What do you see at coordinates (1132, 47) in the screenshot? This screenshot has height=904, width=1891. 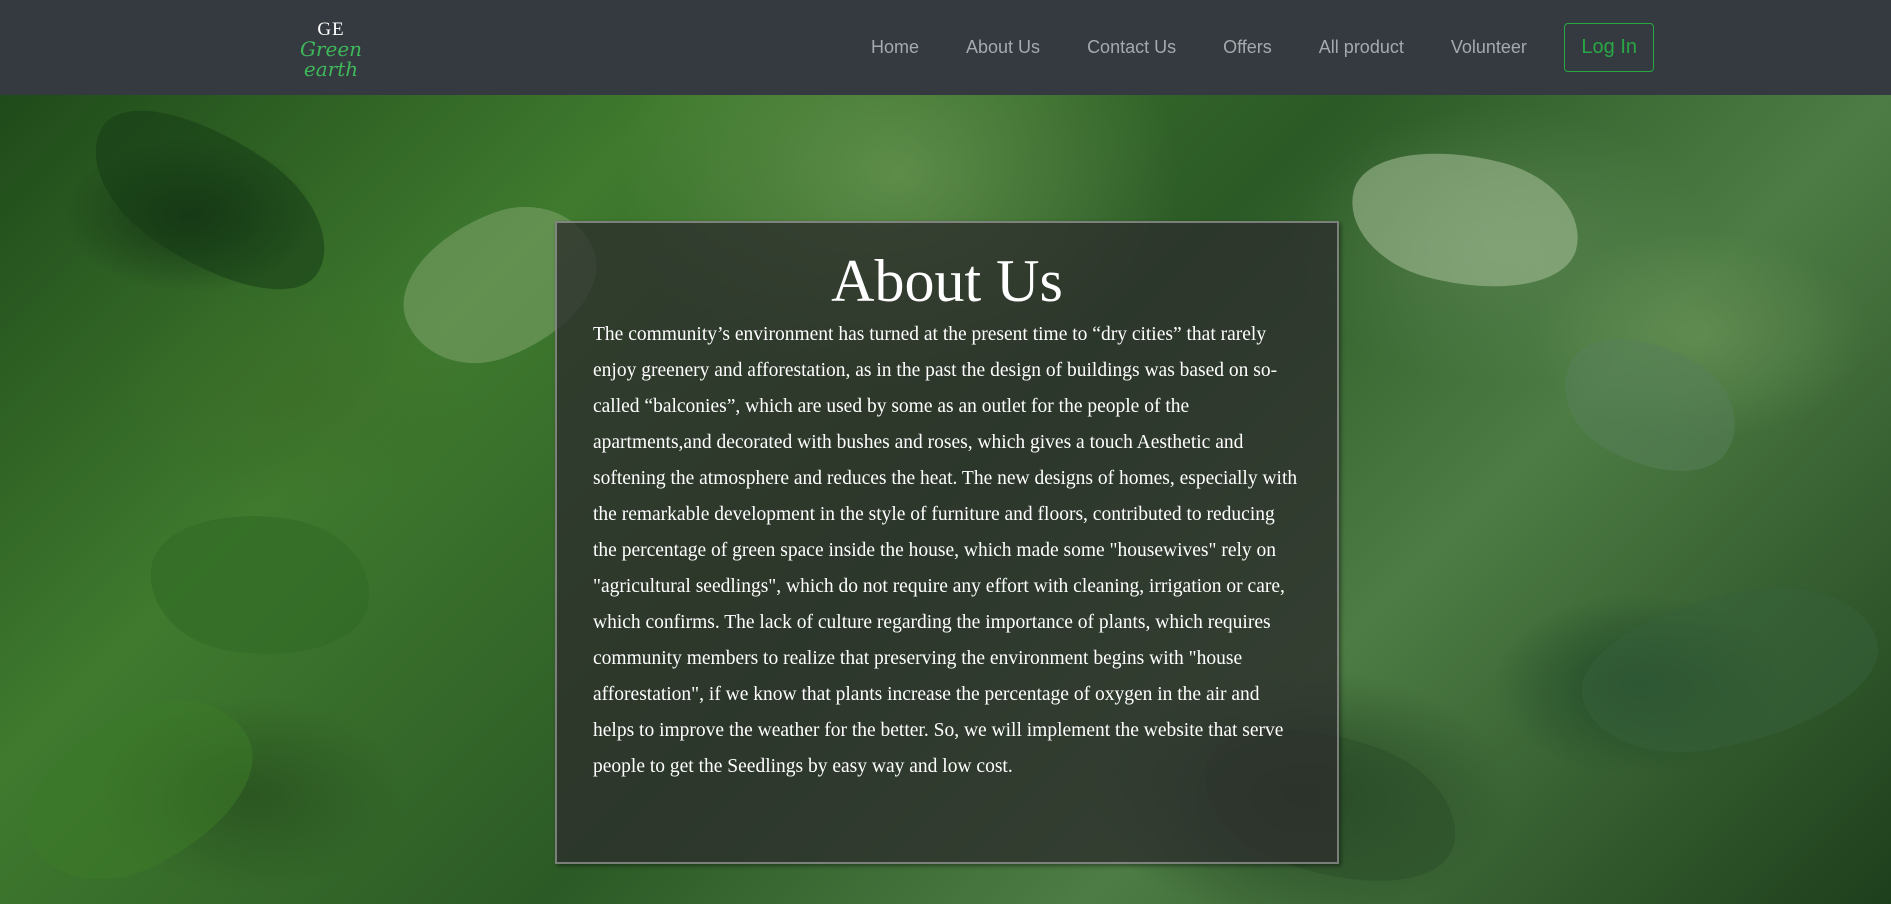 I see `nav-link-contact-us: Contact Us` at bounding box center [1132, 47].